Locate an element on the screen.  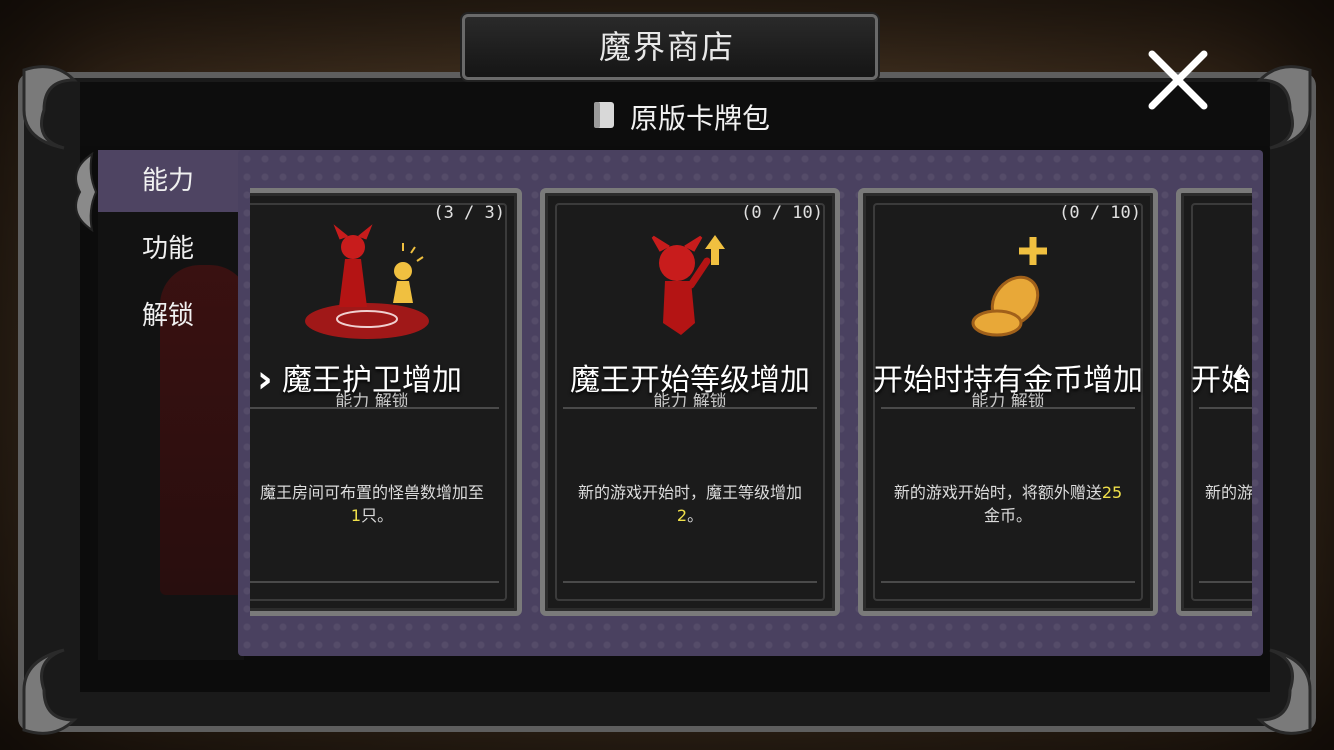
card-description: 魔王房间可布置的怪兽数增加至 1只。 is located at coordinates (371, 504).